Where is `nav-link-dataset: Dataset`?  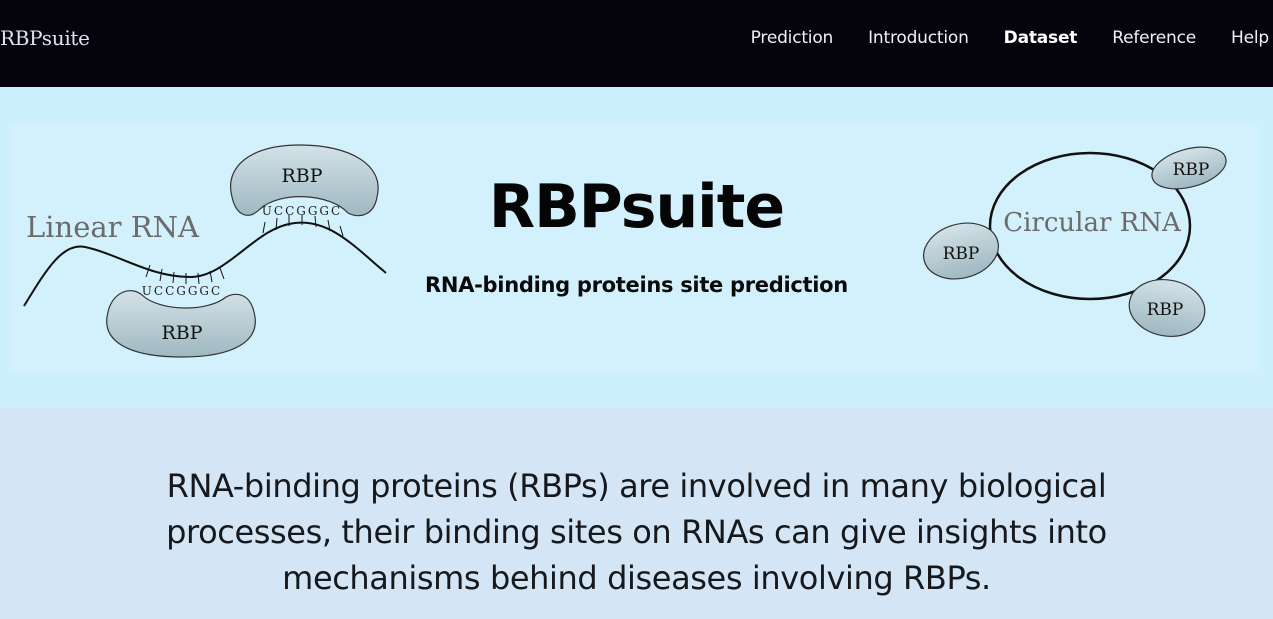
nav-link-dataset: Dataset is located at coordinates (1041, 38).